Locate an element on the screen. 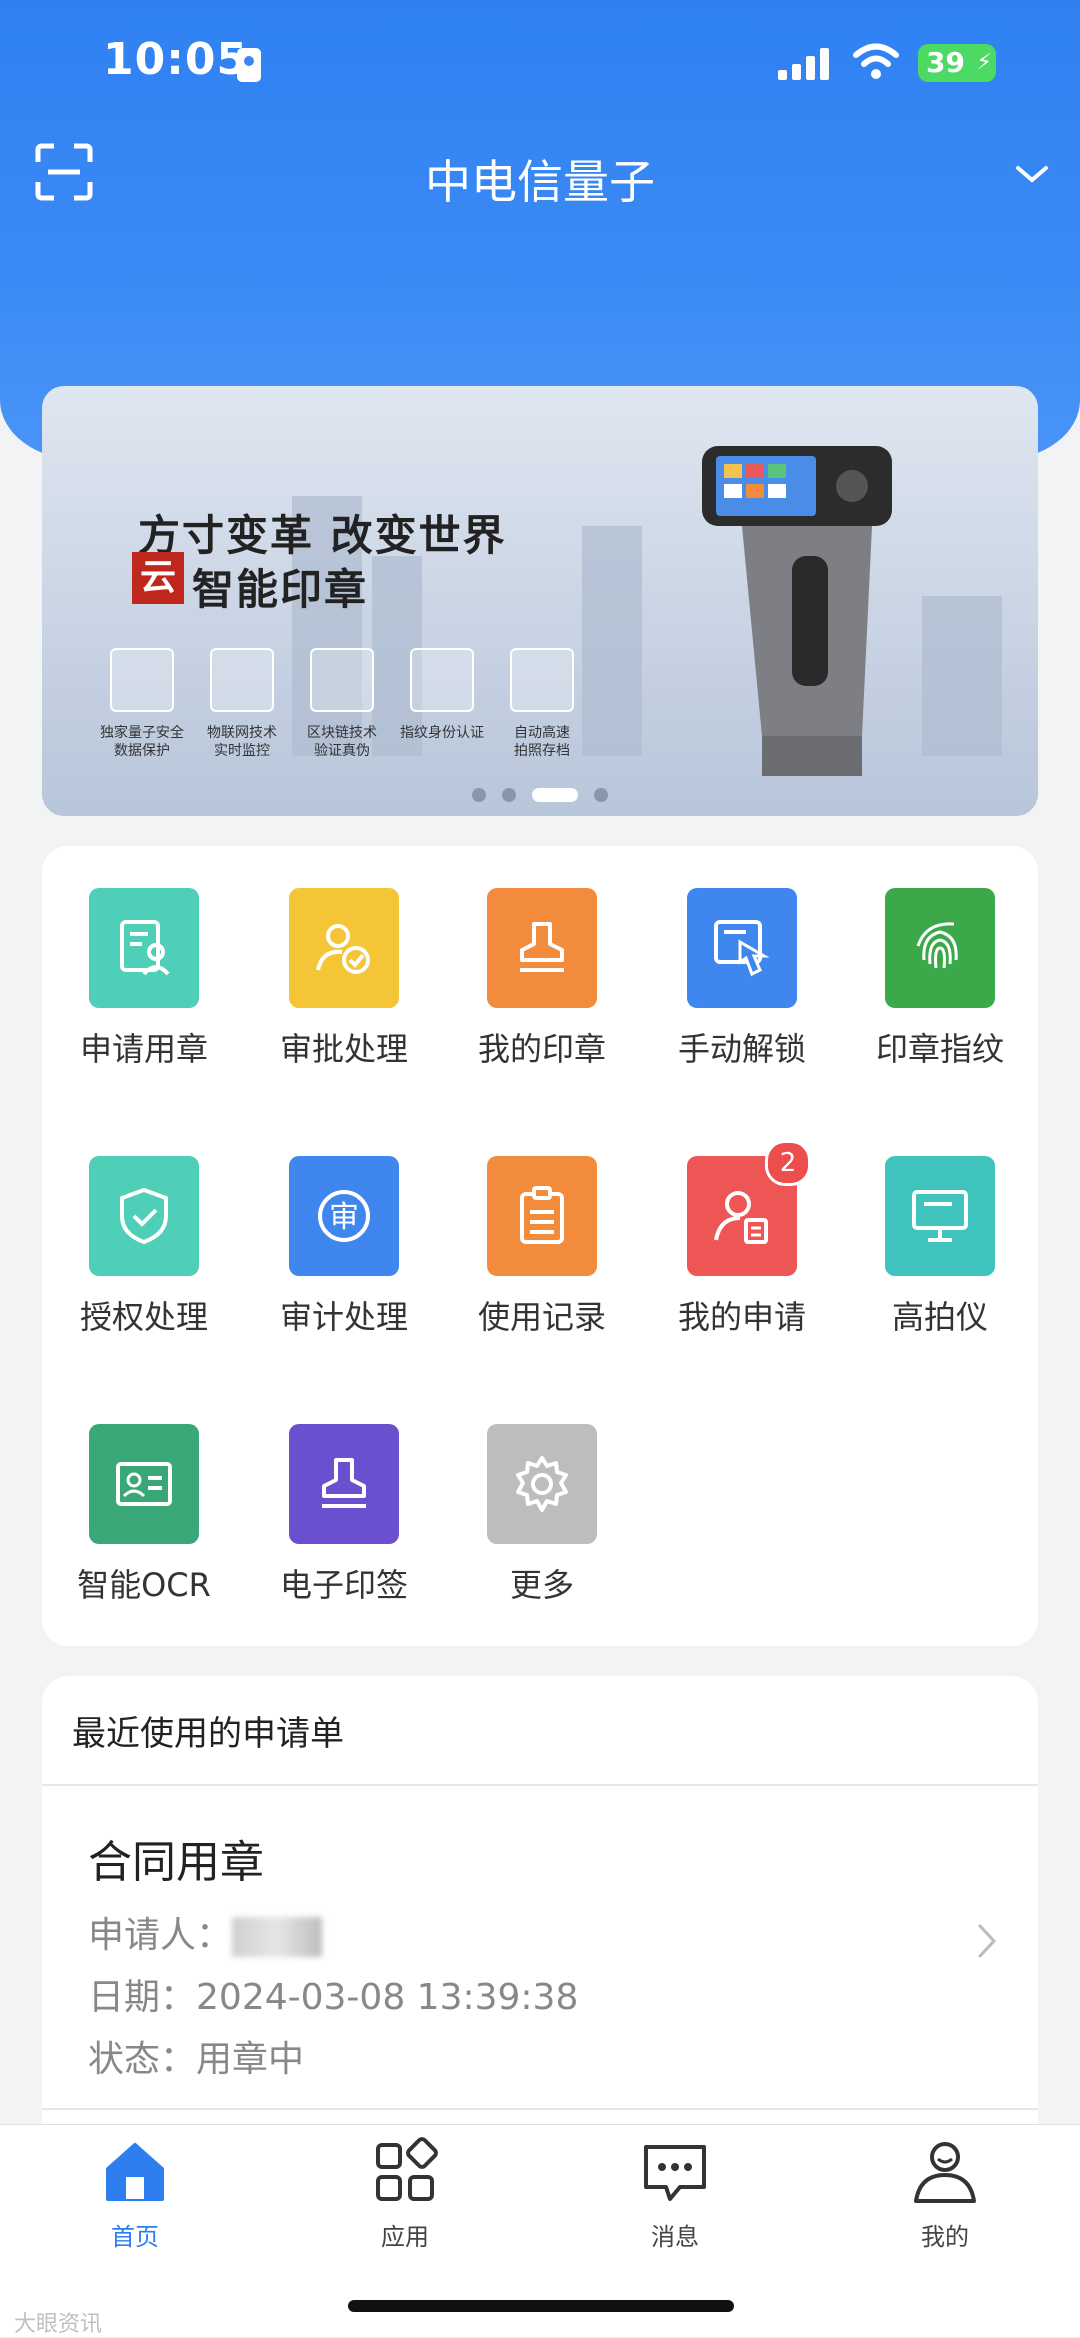 This screenshot has height=2338, width=1080. divider is located at coordinates (540, 1785).